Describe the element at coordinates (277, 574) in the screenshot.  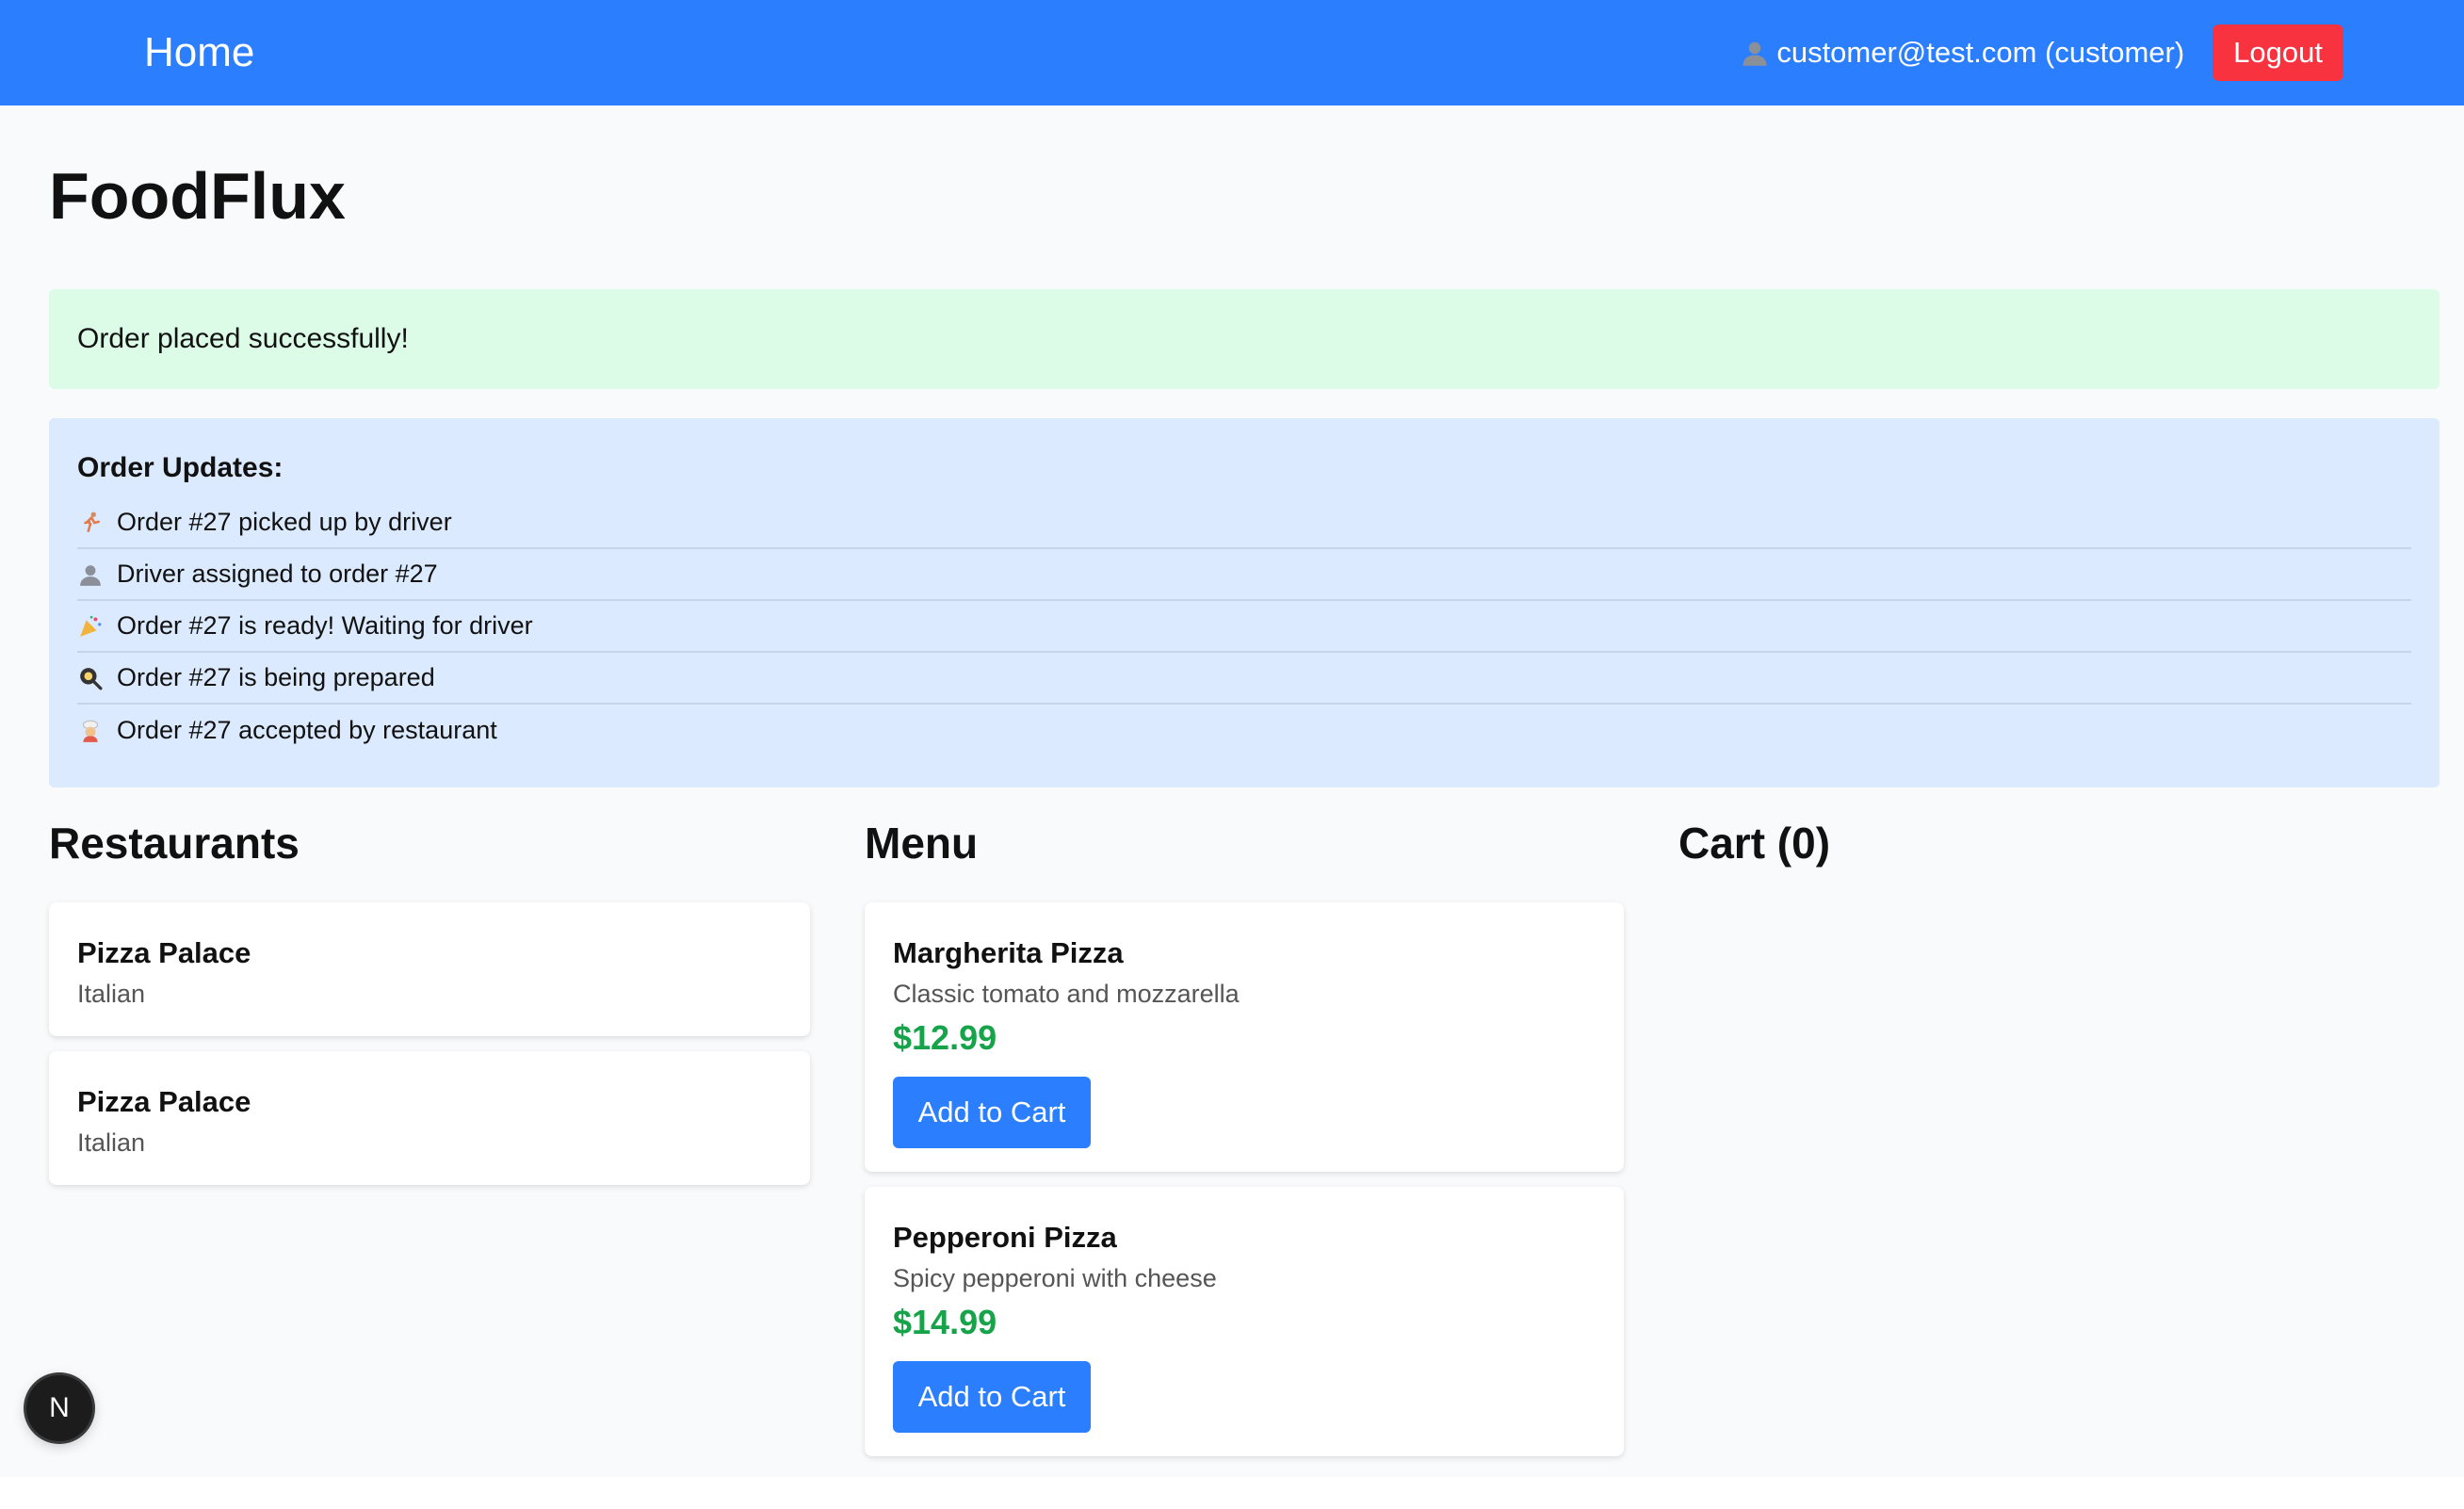
I see `update-text: Driver assigned to order #27` at that location.